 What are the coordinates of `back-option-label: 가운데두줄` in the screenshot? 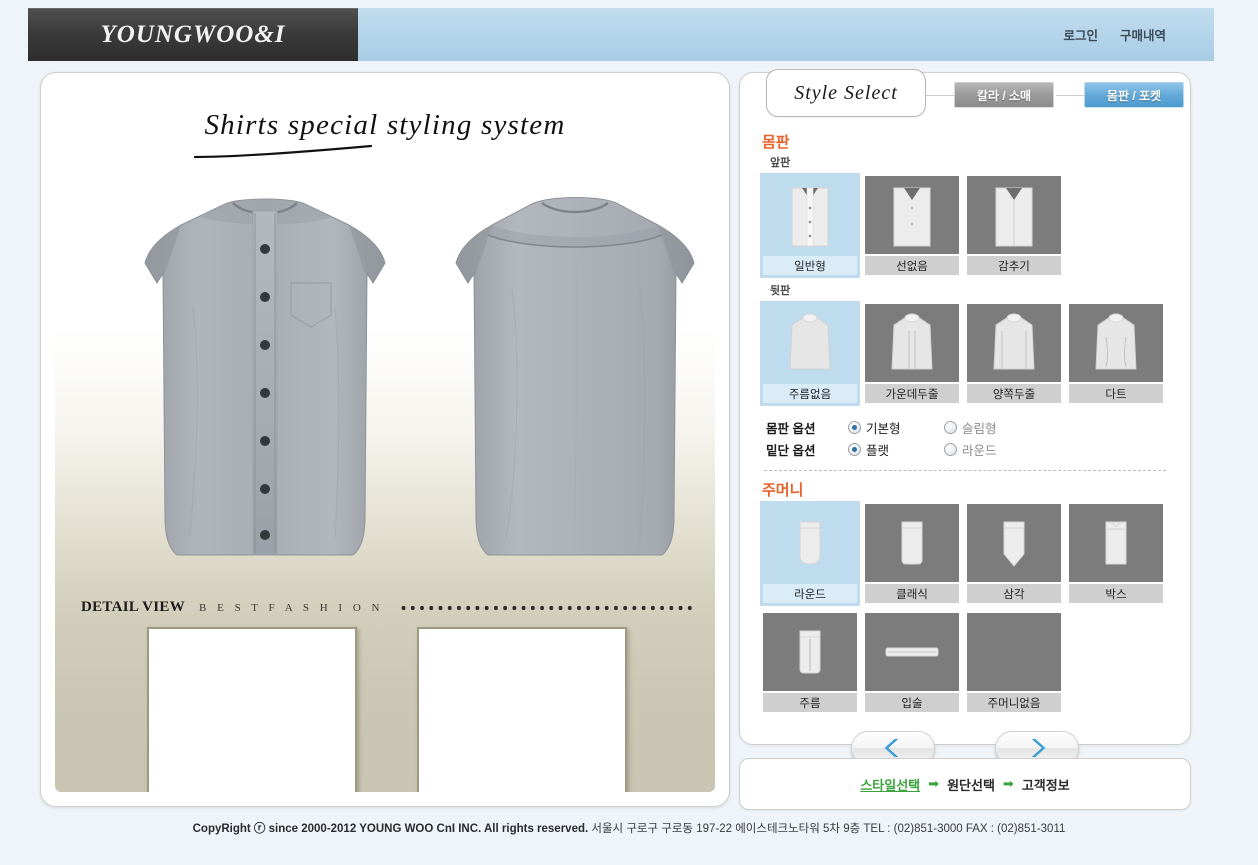 It's located at (912, 393).